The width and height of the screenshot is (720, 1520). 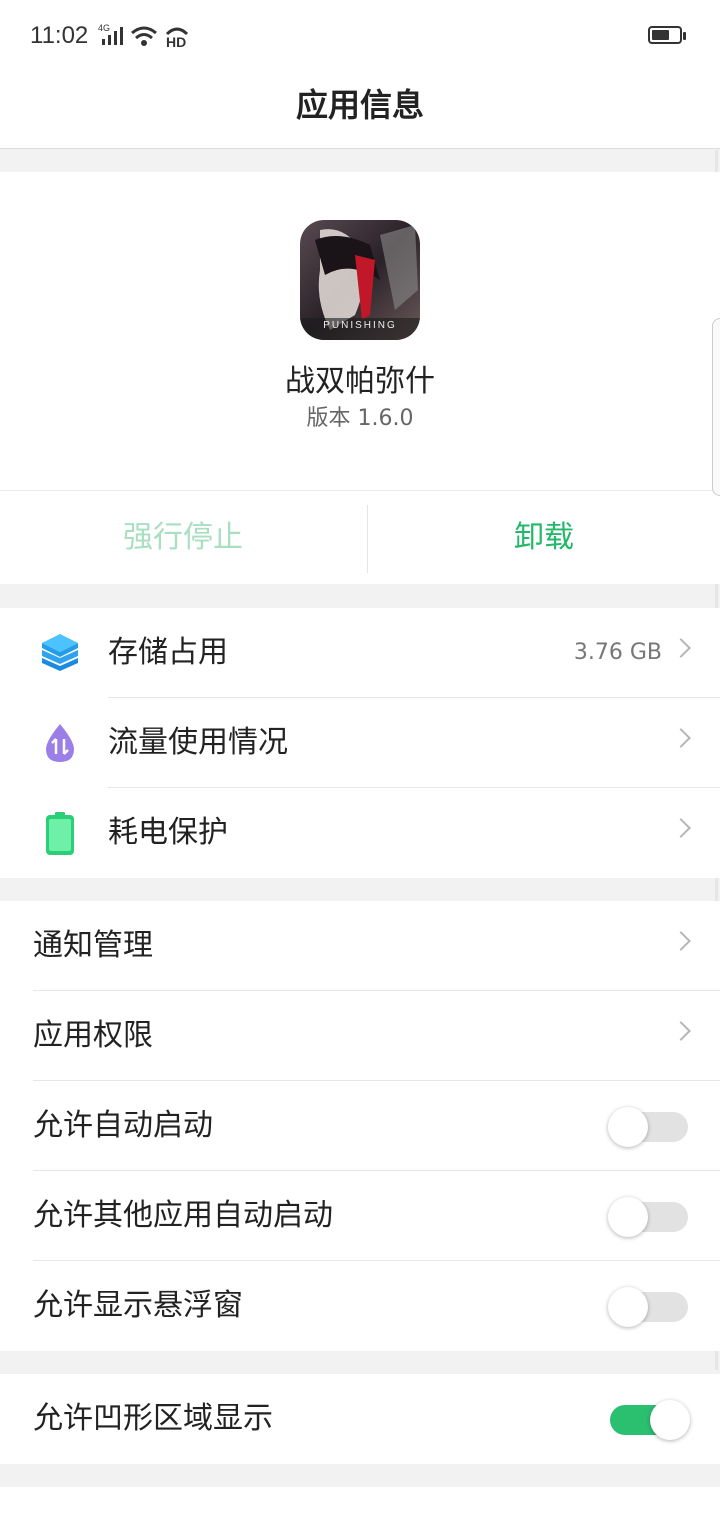 I want to click on data-usage-row: 流量使用情况, so click(x=360, y=743).